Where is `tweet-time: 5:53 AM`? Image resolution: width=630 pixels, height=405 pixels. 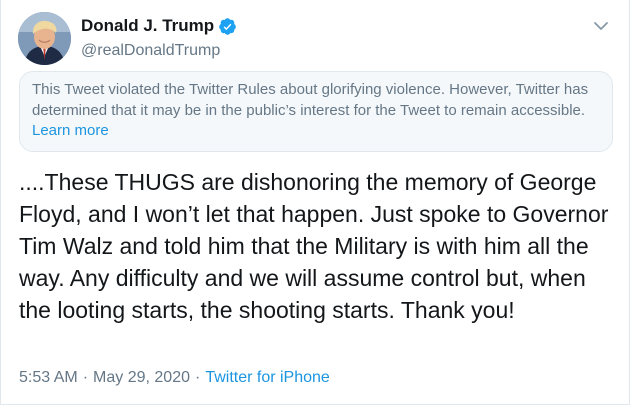
tweet-time: 5:53 AM is located at coordinates (48, 377).